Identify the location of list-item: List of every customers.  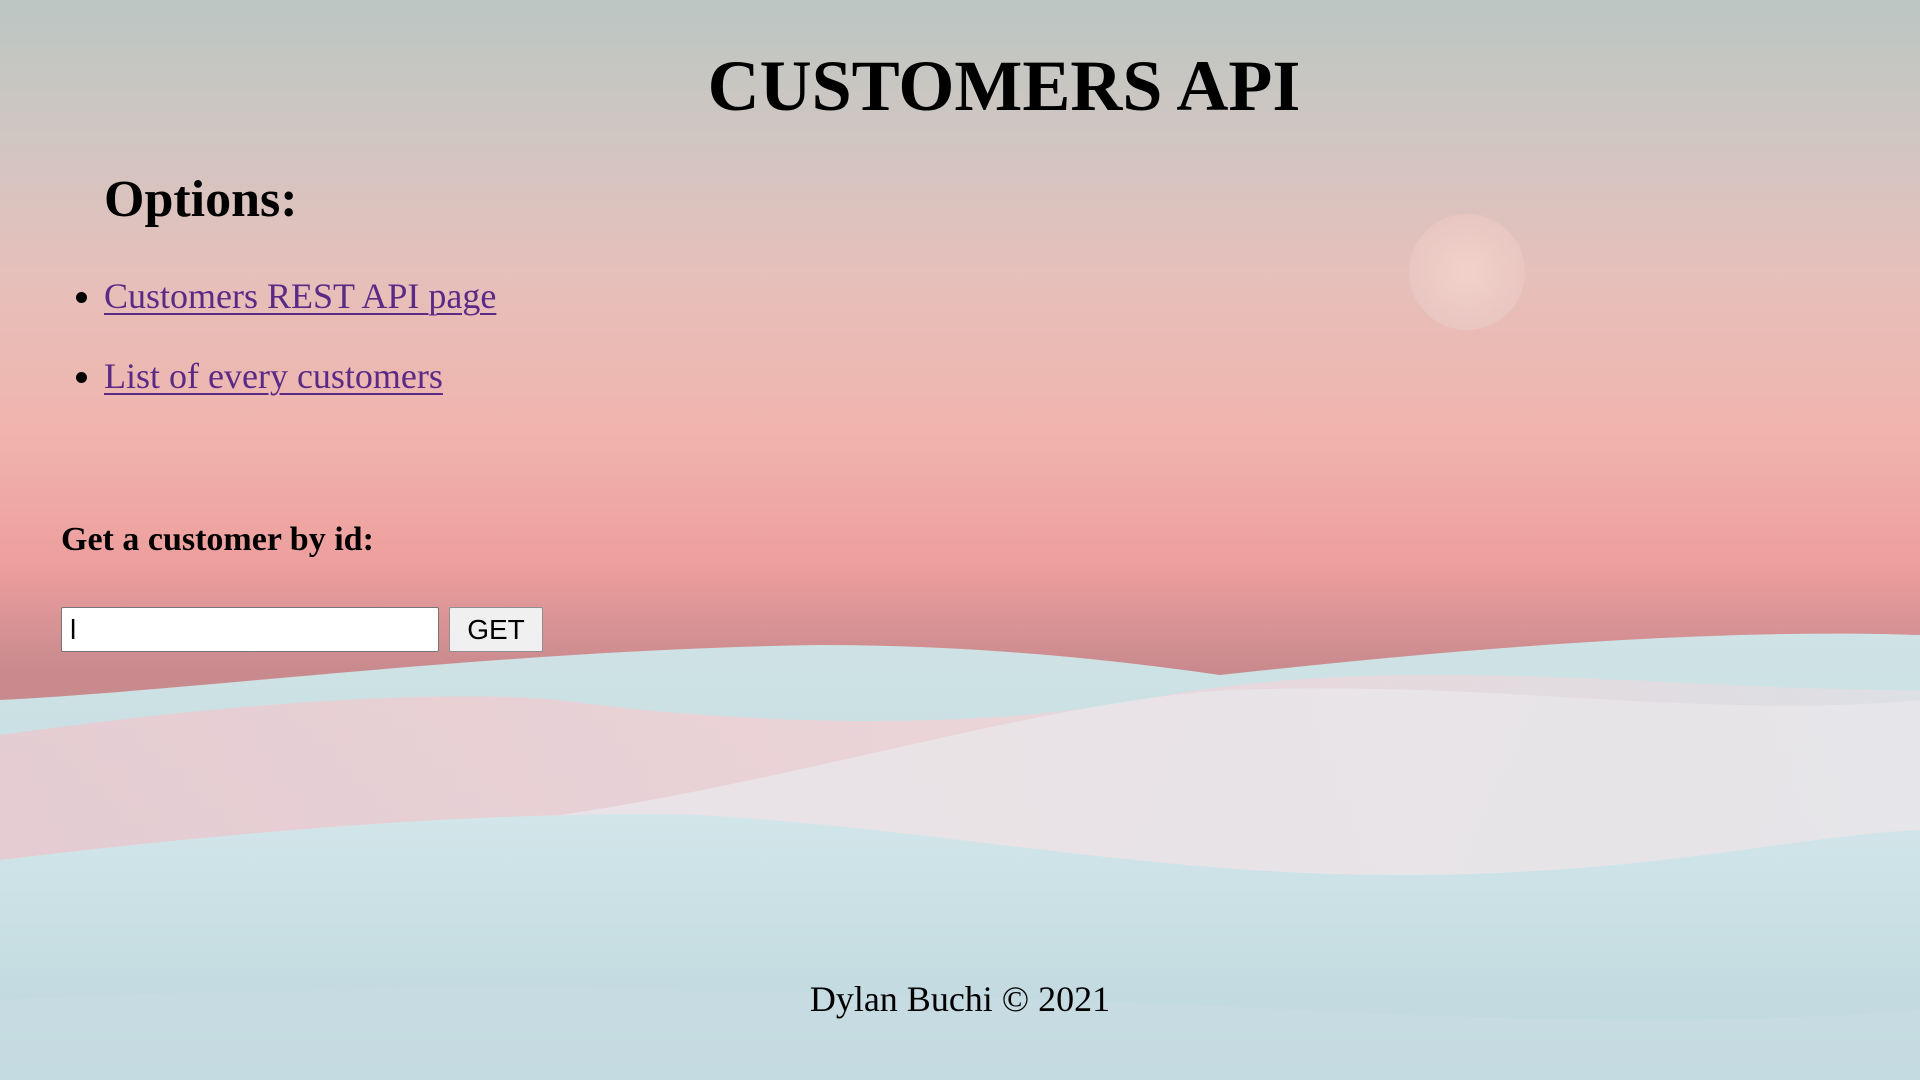
(285, 376).